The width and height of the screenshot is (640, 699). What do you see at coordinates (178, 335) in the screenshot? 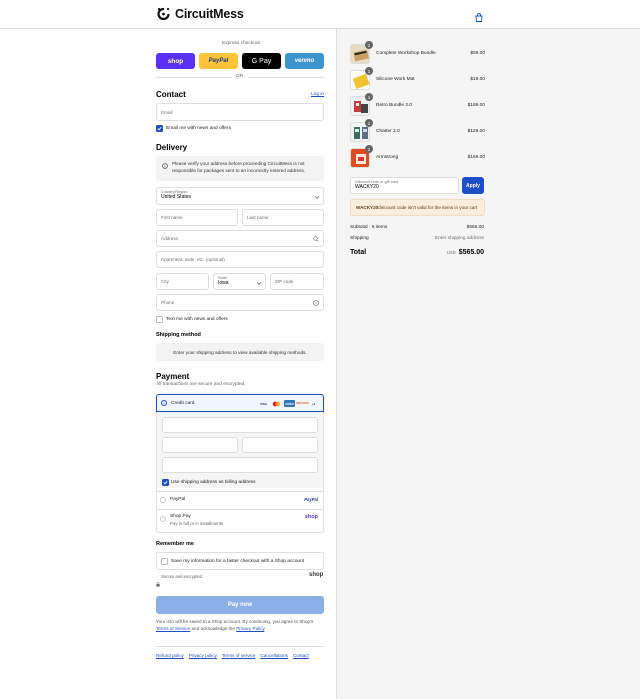
I see `shipping-method-title: Shipping method` at bounding box center [178, 335].